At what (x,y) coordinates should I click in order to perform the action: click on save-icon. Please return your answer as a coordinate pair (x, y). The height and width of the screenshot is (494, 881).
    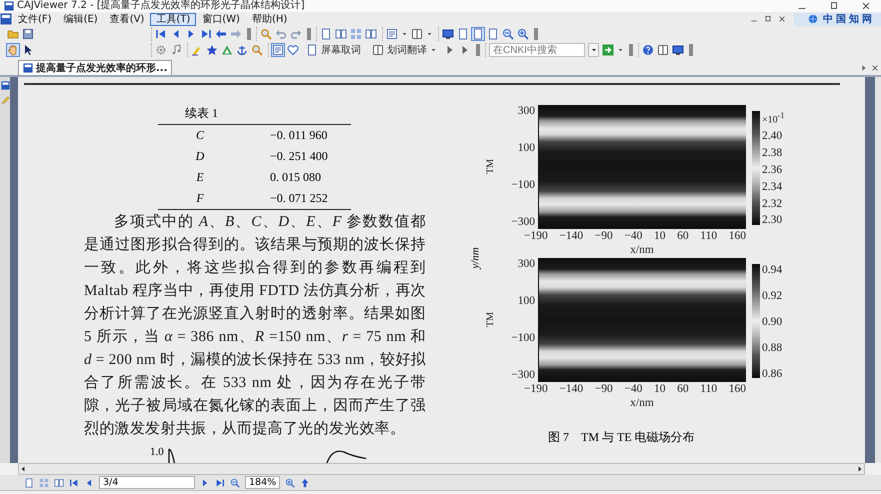
    Looking at the image, I should click on (28, 34).